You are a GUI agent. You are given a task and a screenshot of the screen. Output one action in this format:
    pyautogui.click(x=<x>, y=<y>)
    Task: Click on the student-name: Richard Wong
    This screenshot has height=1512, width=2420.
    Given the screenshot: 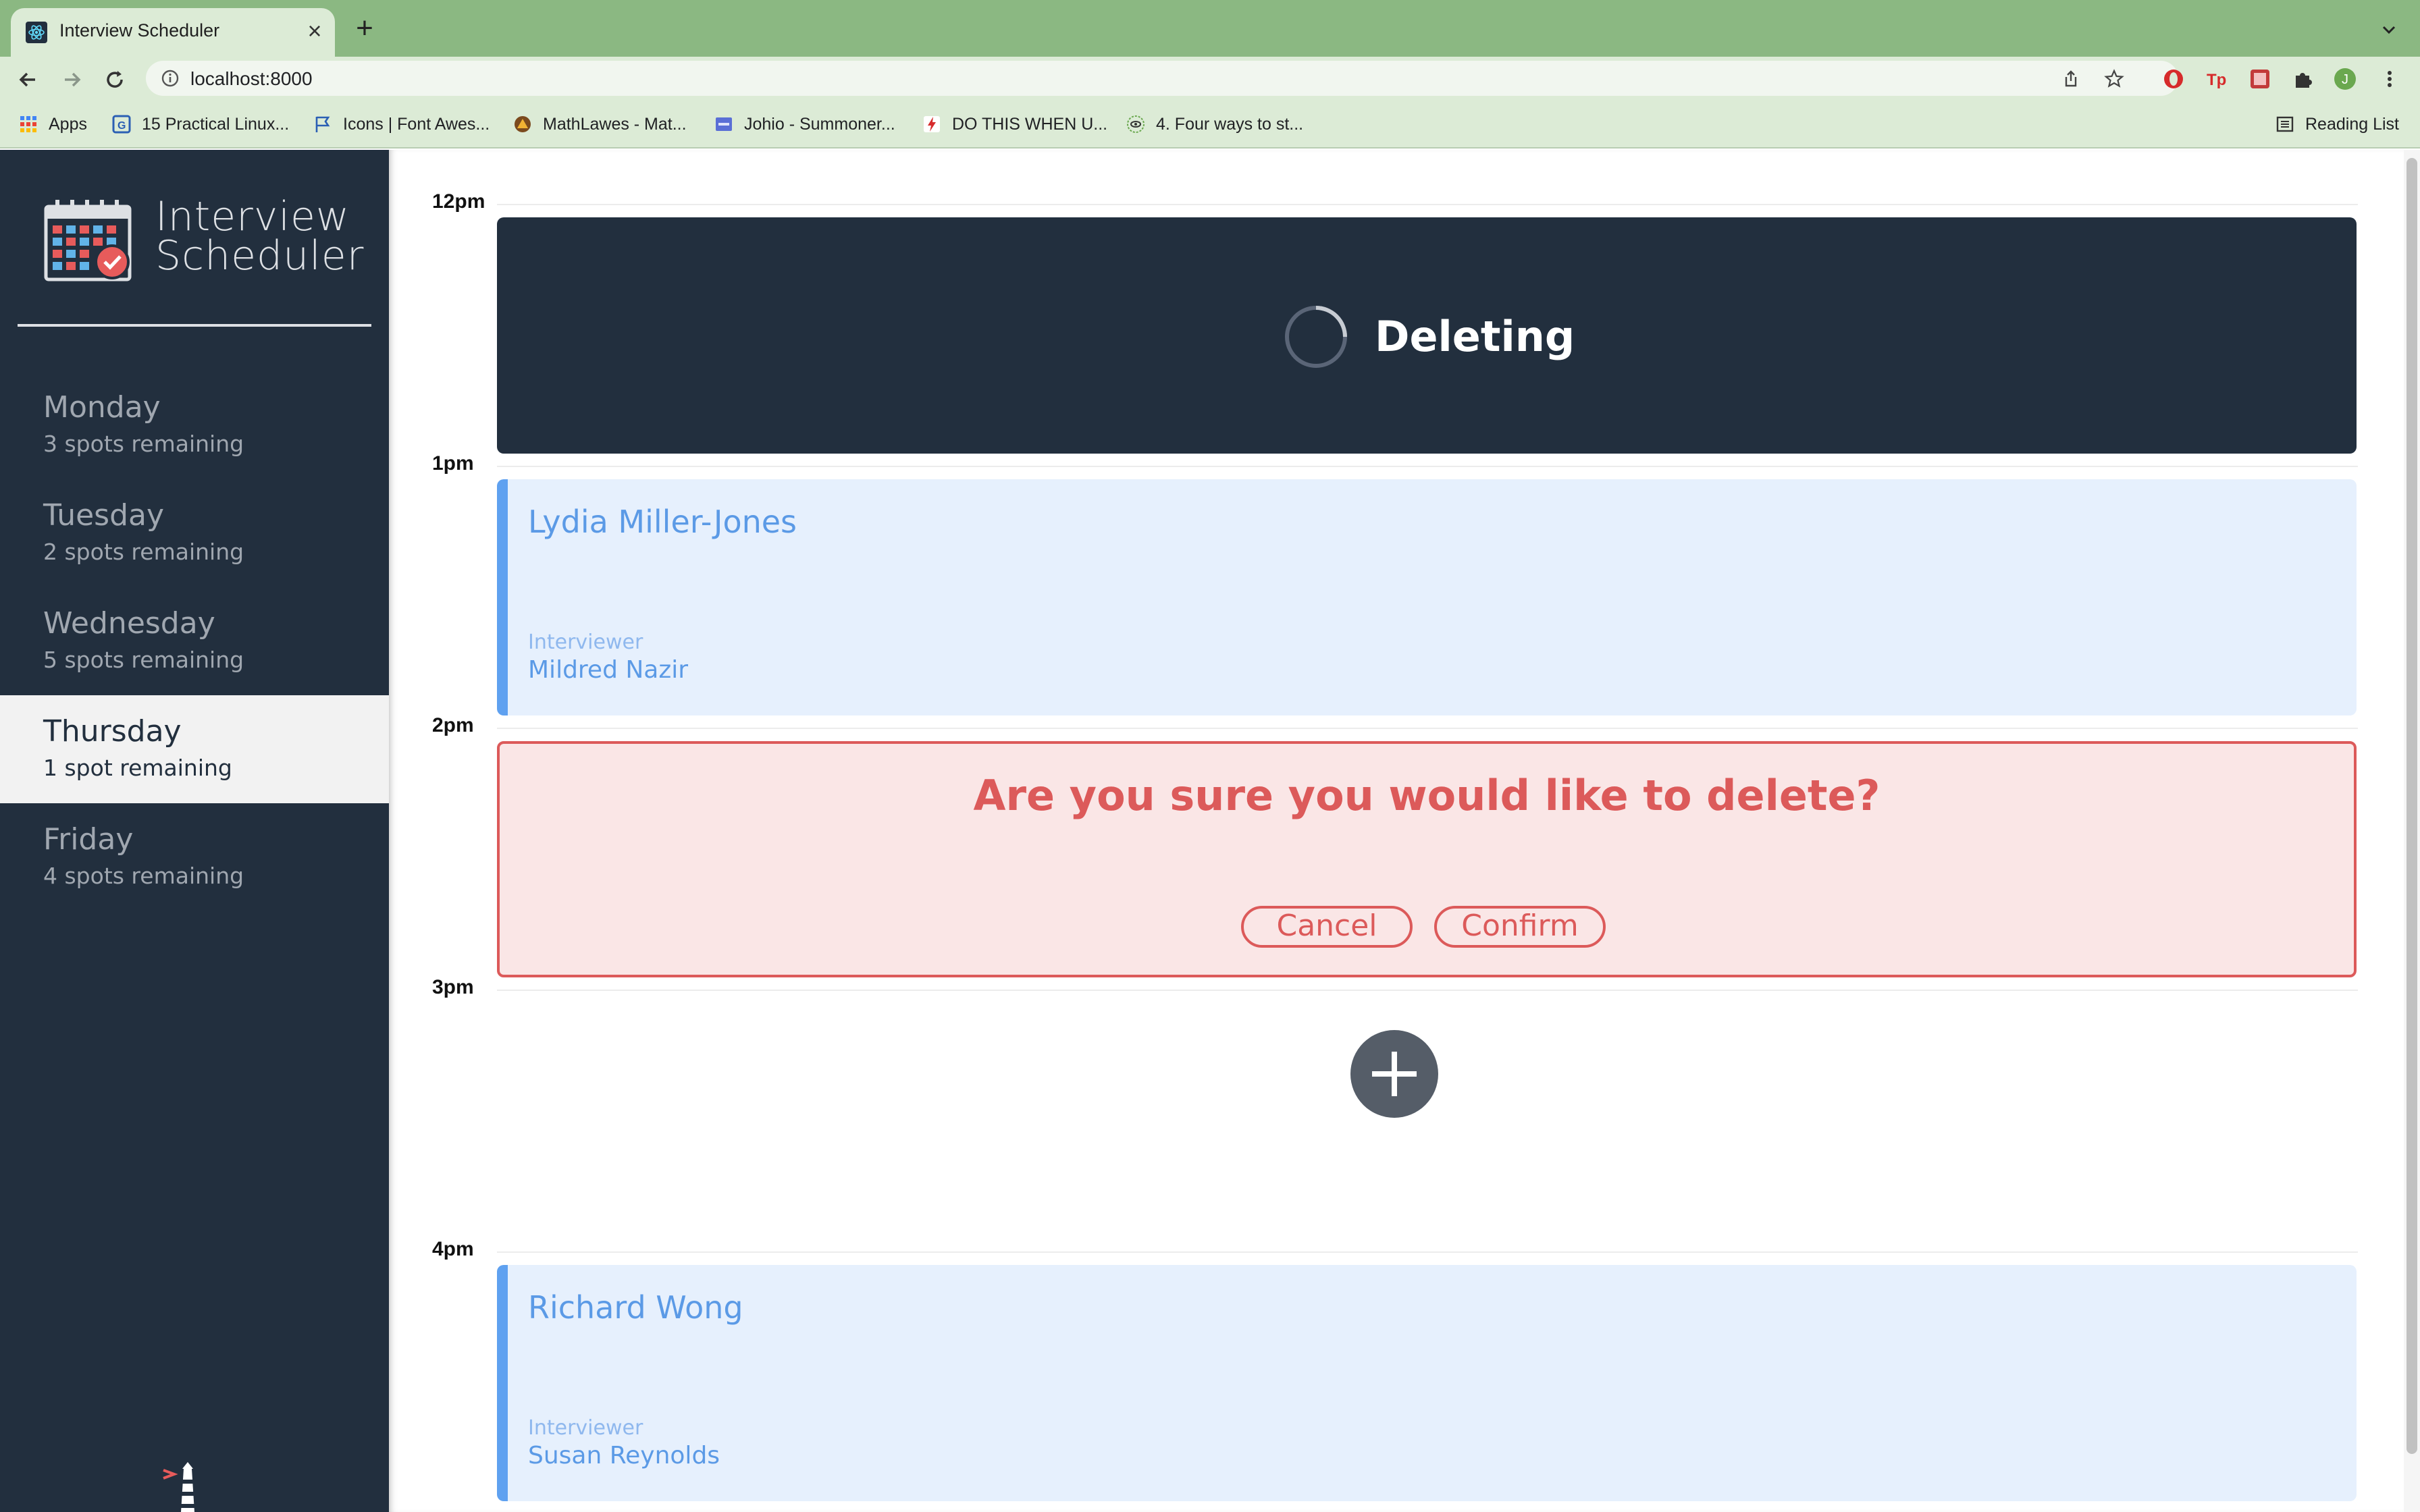 What is the action you would take?
    pyautogui.click(x=635, y=1307)
    